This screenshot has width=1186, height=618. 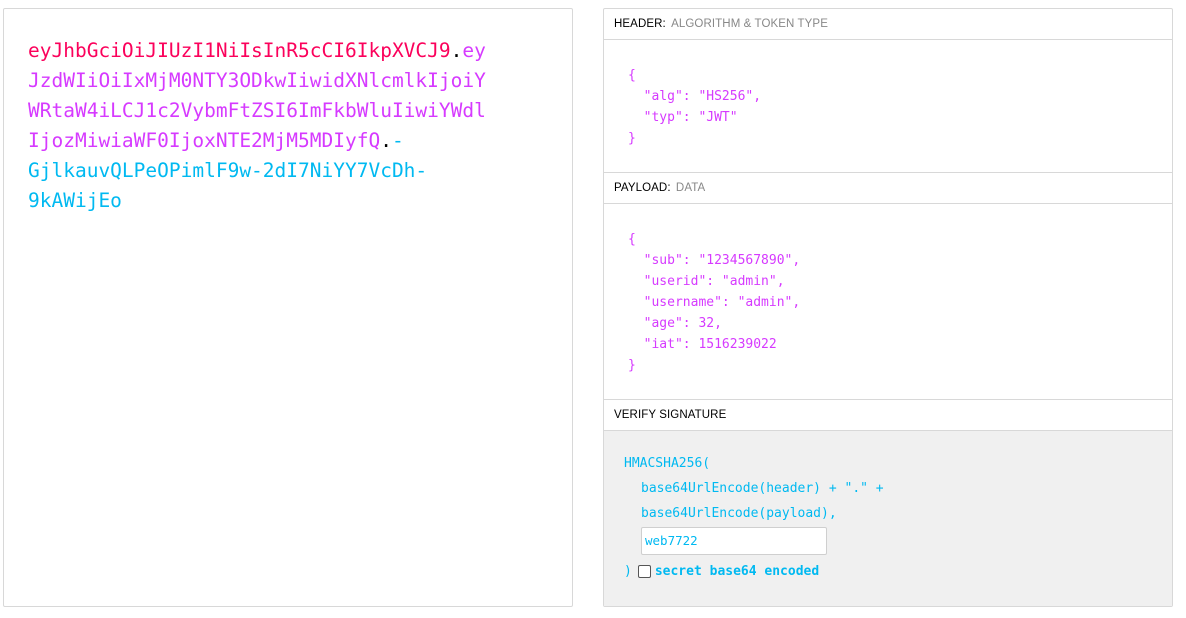 I want to click on json-line: "username": "admin",, so click(x=714, y=302).